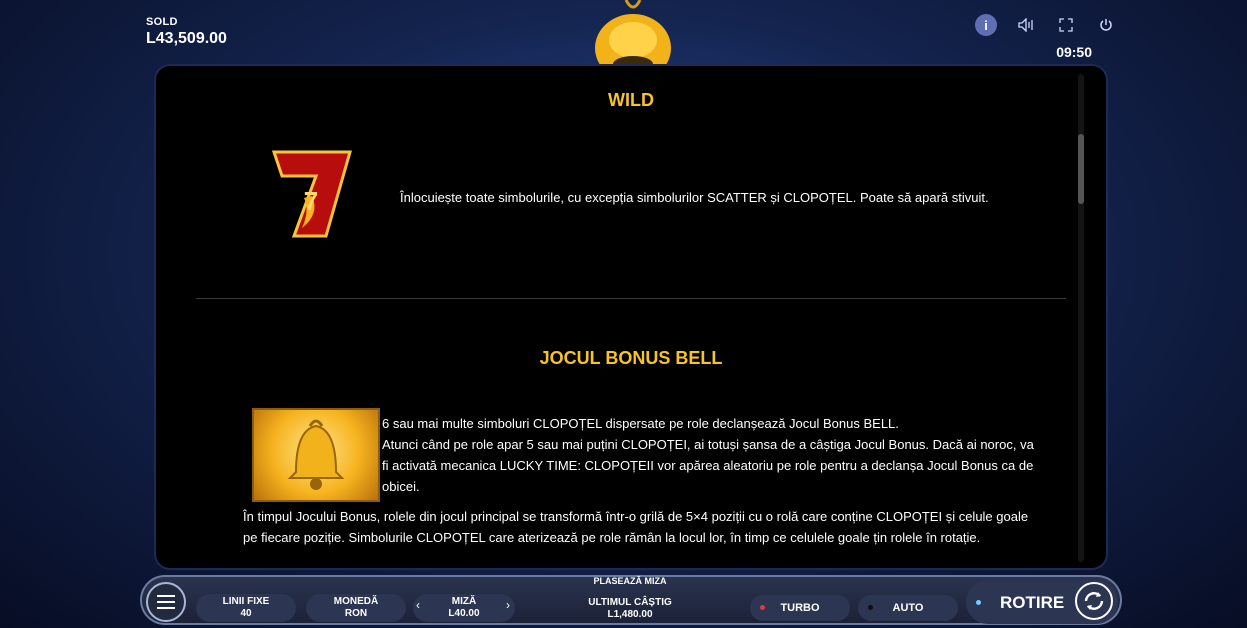 This screenshot has height=628, width=1247. I want to click on bet-value: L40.00, so click(464, 613).